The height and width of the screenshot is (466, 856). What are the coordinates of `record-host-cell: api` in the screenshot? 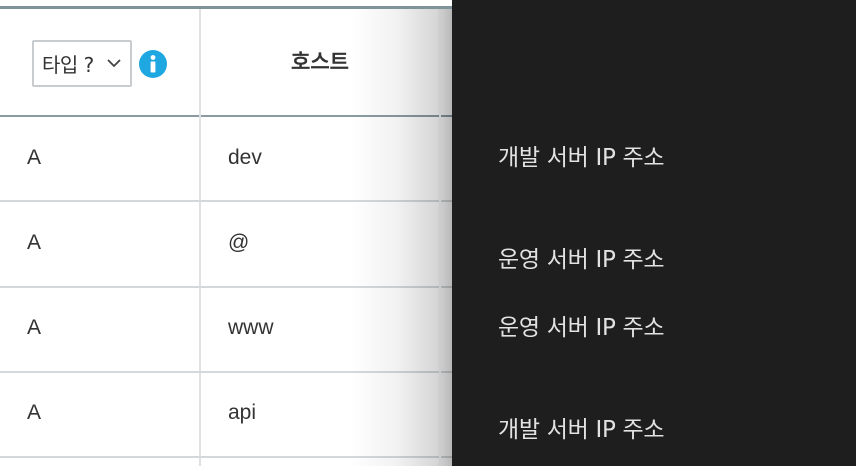 It's located at (242, 413).